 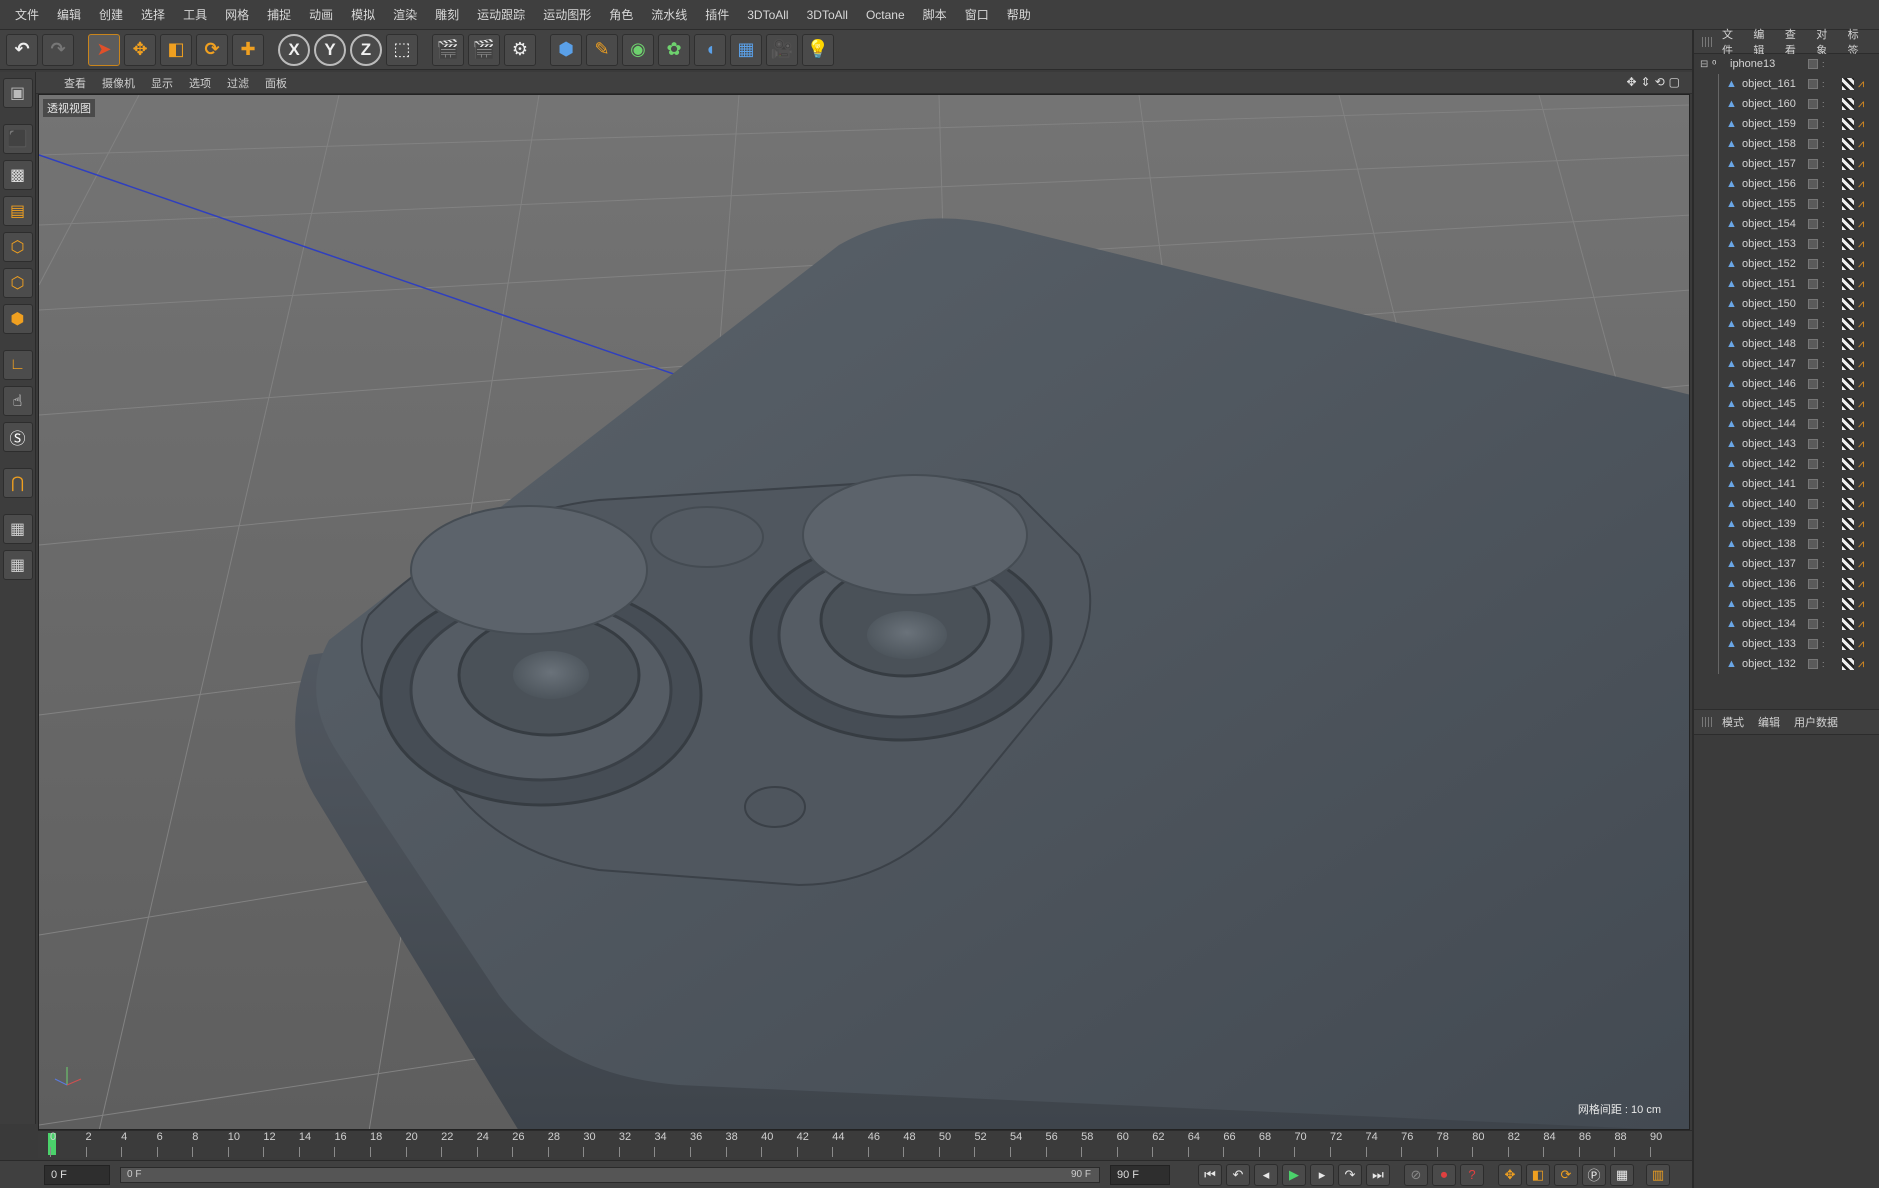 What do you see at coordinates (1594, 1174) in the screenshot?
I see `key-parameter-icon: Ⓟ` at bounding box center [1594, 1174].